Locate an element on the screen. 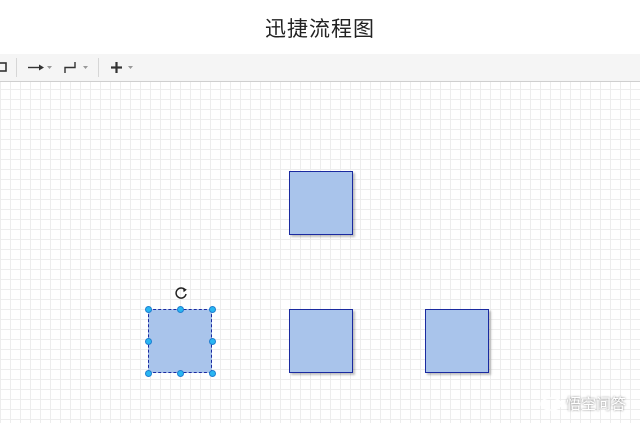 Image resolution: width=640 pixels, height=423 pixels. resize-handle-sw is located at coordinates (148, 373).